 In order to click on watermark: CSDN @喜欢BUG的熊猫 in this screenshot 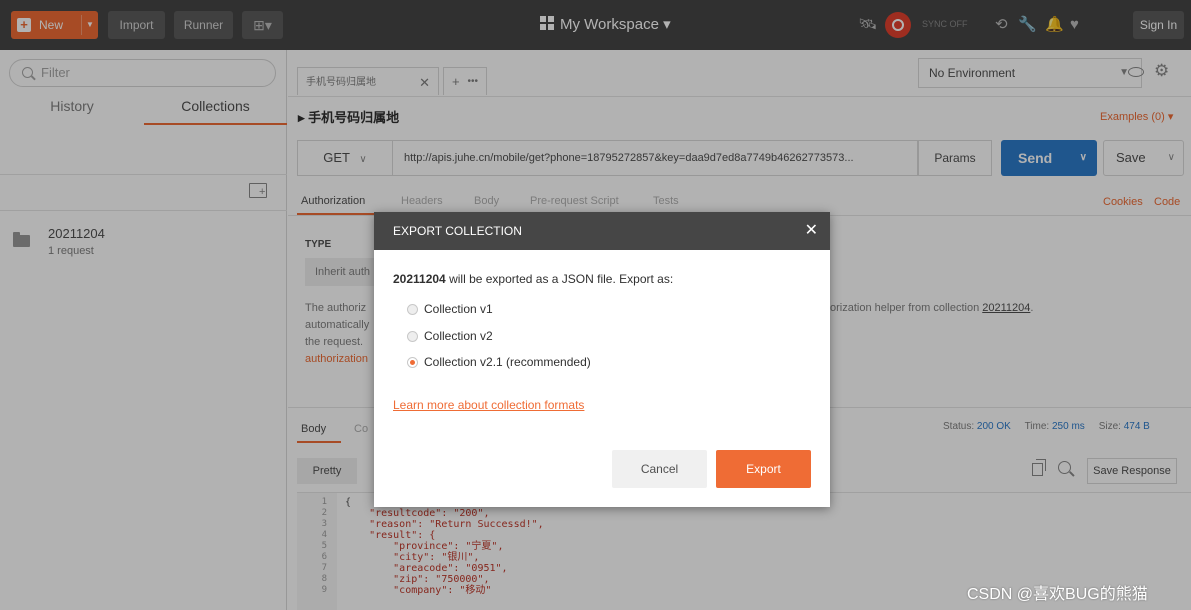, I will do `click(1057, 594)`.